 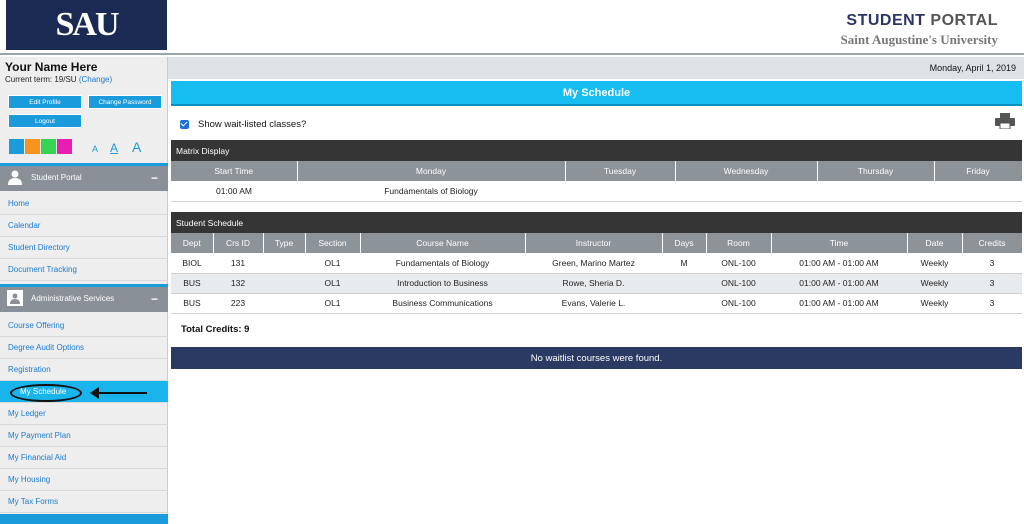 I want to click on printer-icon, so click(x=1005, y=121).